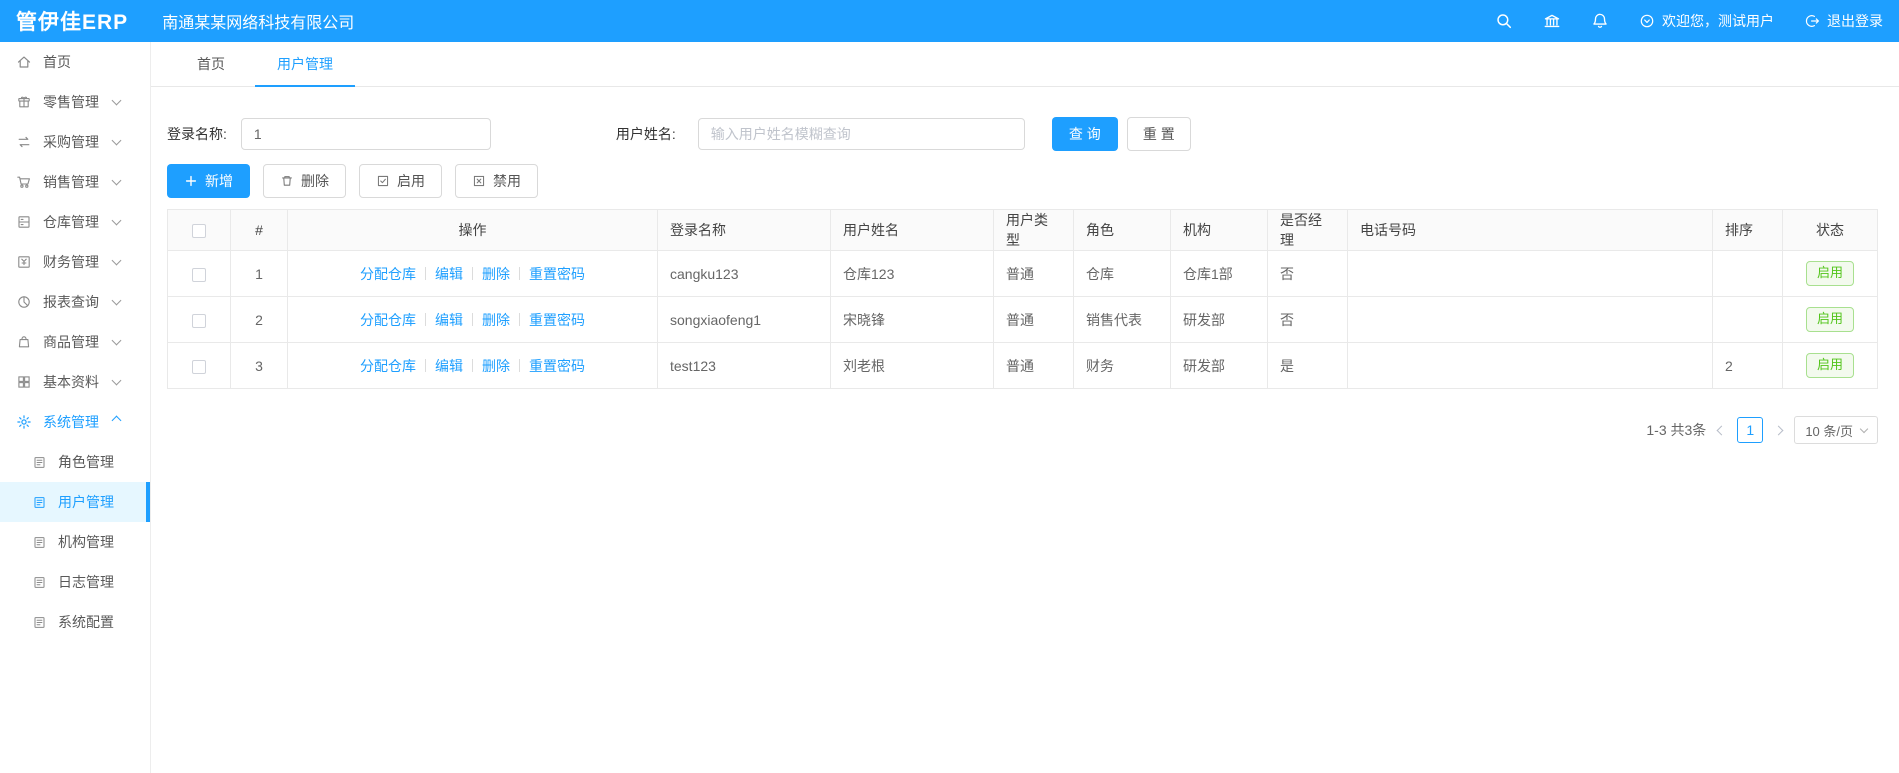 The image size is (1899, 773). Describe the element at coordinates (75, 462) in the screenshot. I see `sidebar-subitem-role: 角色管理` at that location.